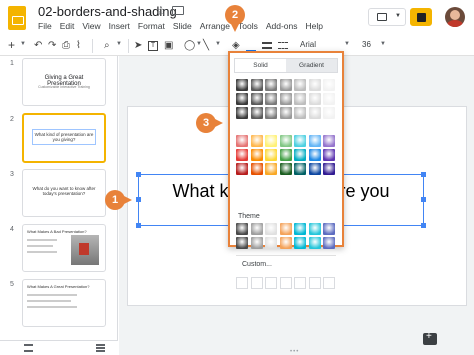 The width and height of the screenshot is (474, 355). I want to click on new-slide-icon: +, so click(11, 45).